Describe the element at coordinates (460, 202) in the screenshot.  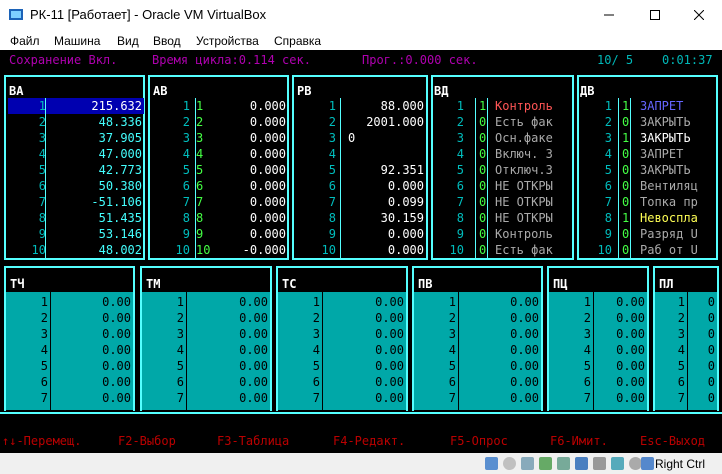
I see `vd-row-number: 7` at that location.